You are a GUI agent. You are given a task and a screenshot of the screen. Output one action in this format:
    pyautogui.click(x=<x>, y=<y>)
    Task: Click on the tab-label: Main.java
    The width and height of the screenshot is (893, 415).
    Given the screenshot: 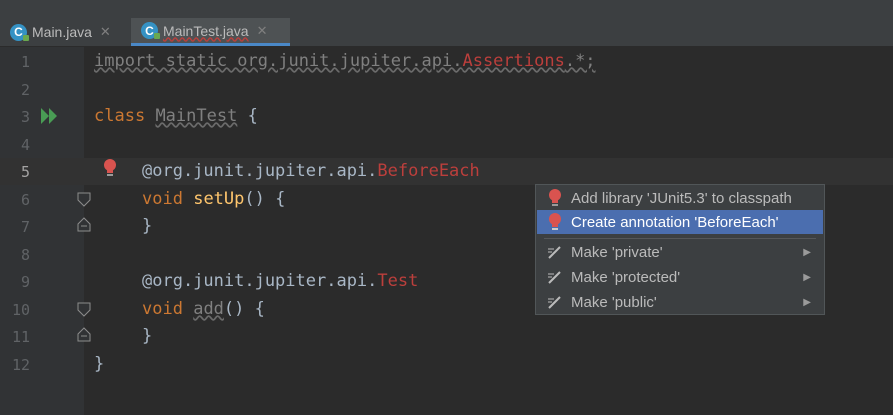 What is the action you would take?
    pyautogui.click(x=62, y=32)
    